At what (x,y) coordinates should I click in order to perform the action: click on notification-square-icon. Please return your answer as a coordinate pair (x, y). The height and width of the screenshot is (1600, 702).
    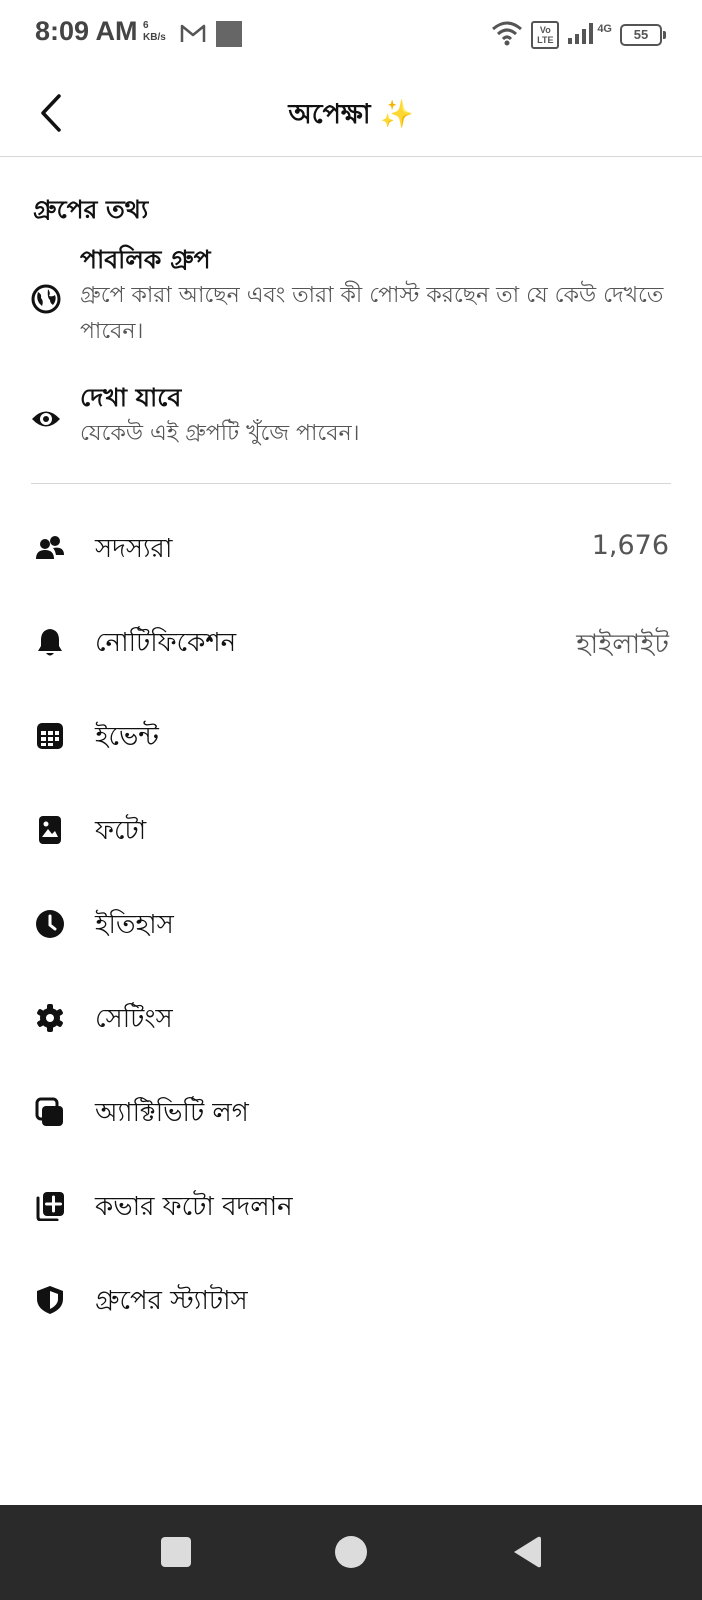
    Looking at the image, I should click on (229, 34).